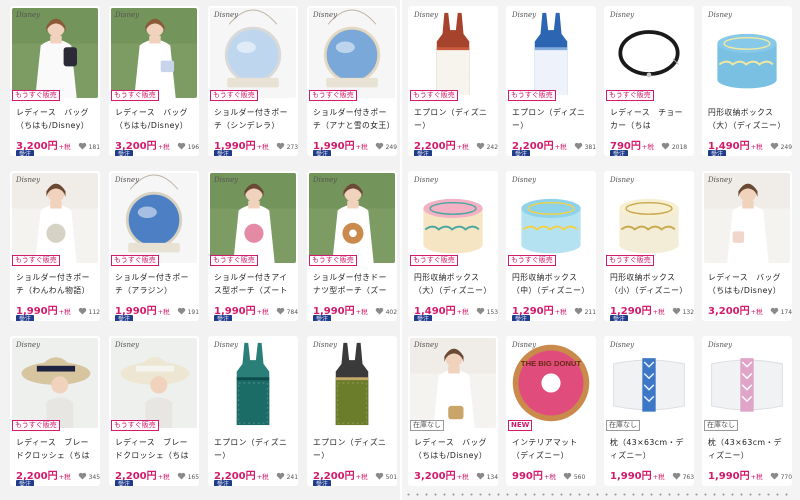 The image size is (800, 500). What do you see at coordinates (353, 284) in the screenshot?
I see `product-name: ショルダー付きドーナツ型ポーチ（ズートピア）` at bounding box center [353, 284].